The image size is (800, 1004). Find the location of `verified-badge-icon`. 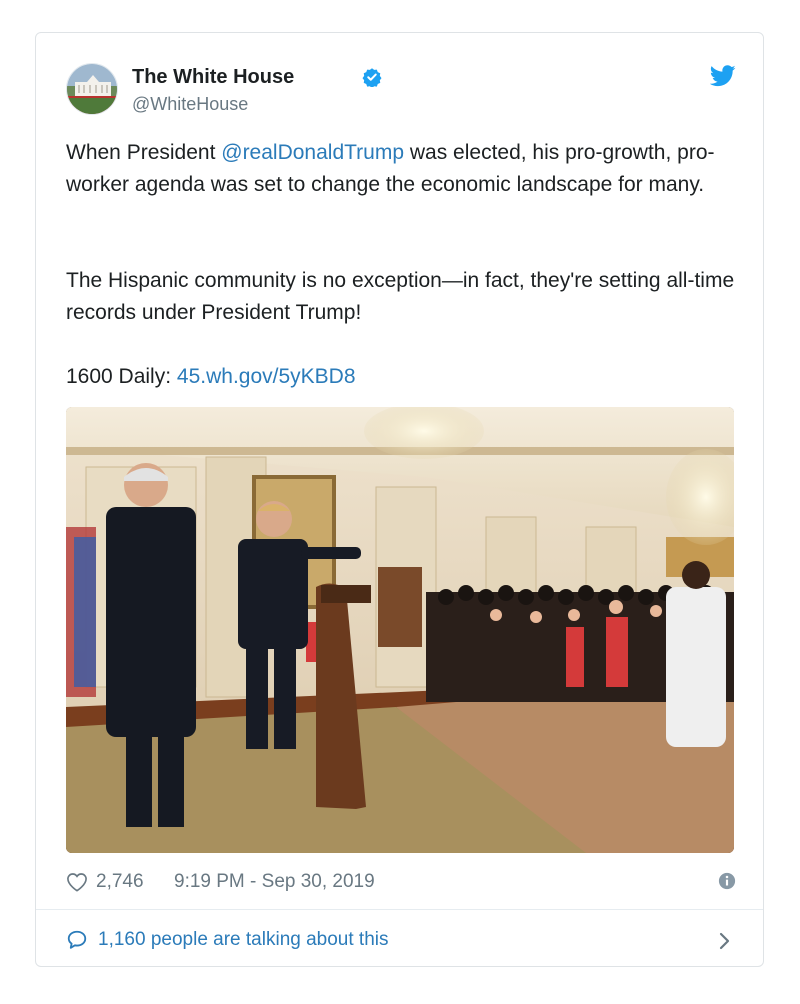

verified-badge-icon is located at coordinates (372, 77).